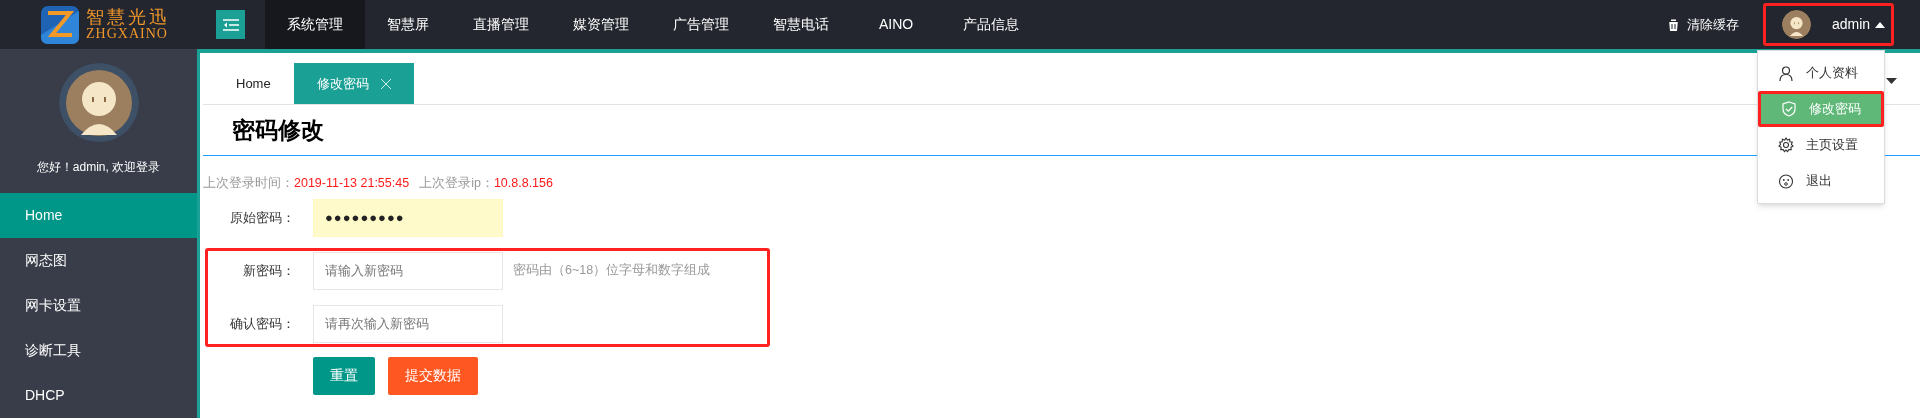  I want to click on caret-up-icon, so click(1880, 24).